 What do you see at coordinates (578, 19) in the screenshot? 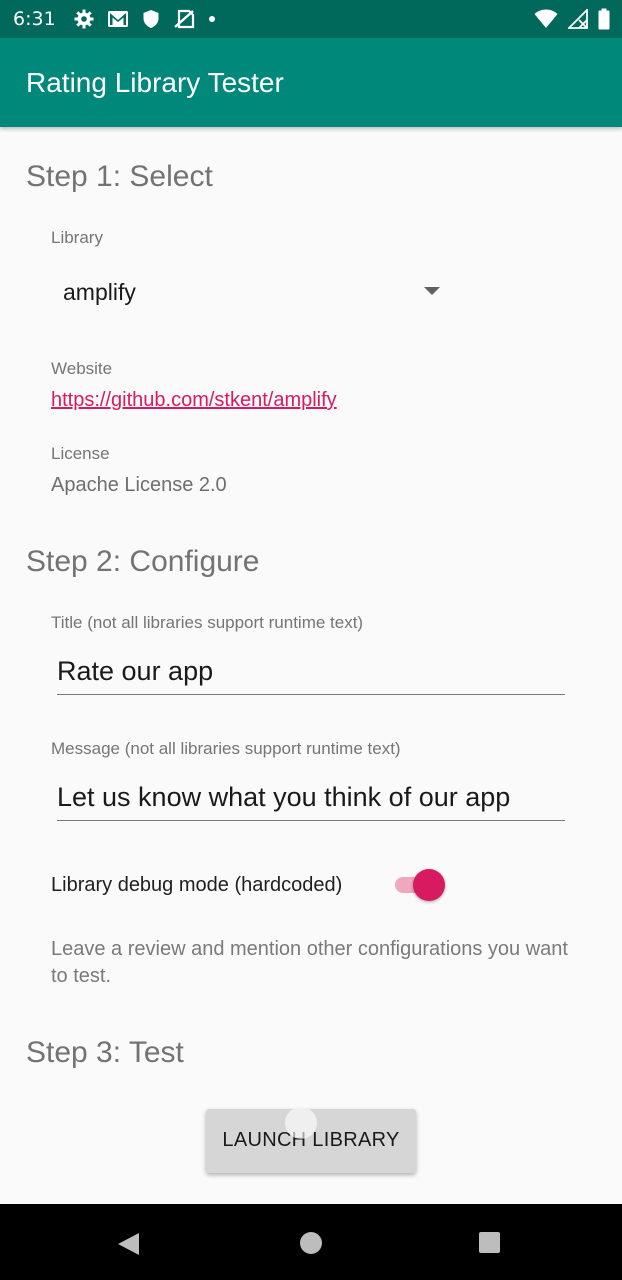
I see `signal-icon` at bounding box center [578, 19].